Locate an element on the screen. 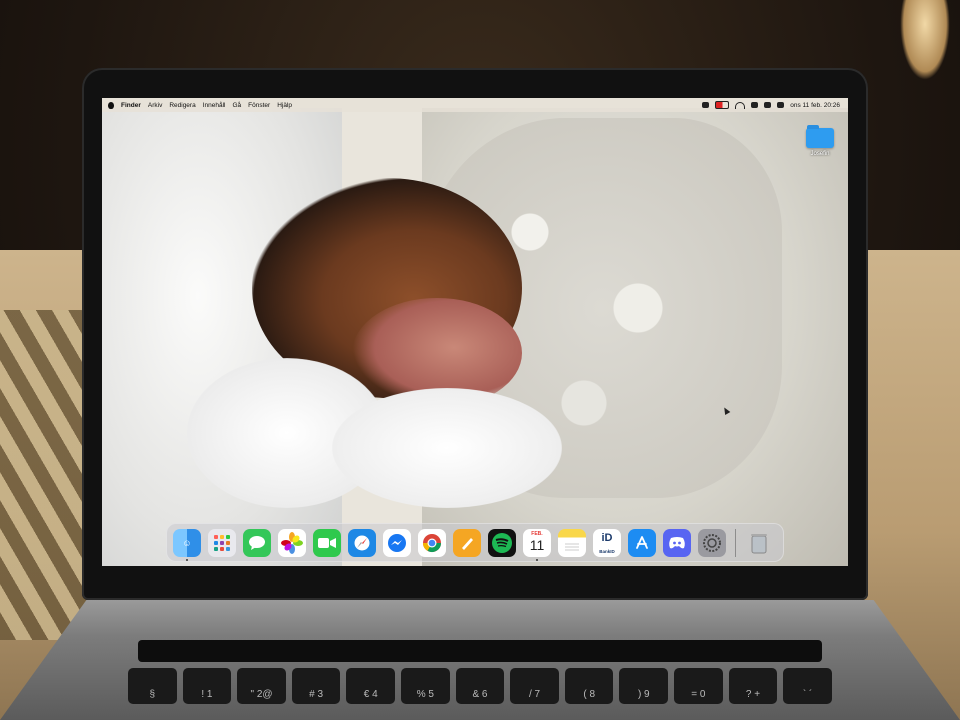 This screenshot has width=960, height=720. spotify-icon is located at coordinates (502, 542).